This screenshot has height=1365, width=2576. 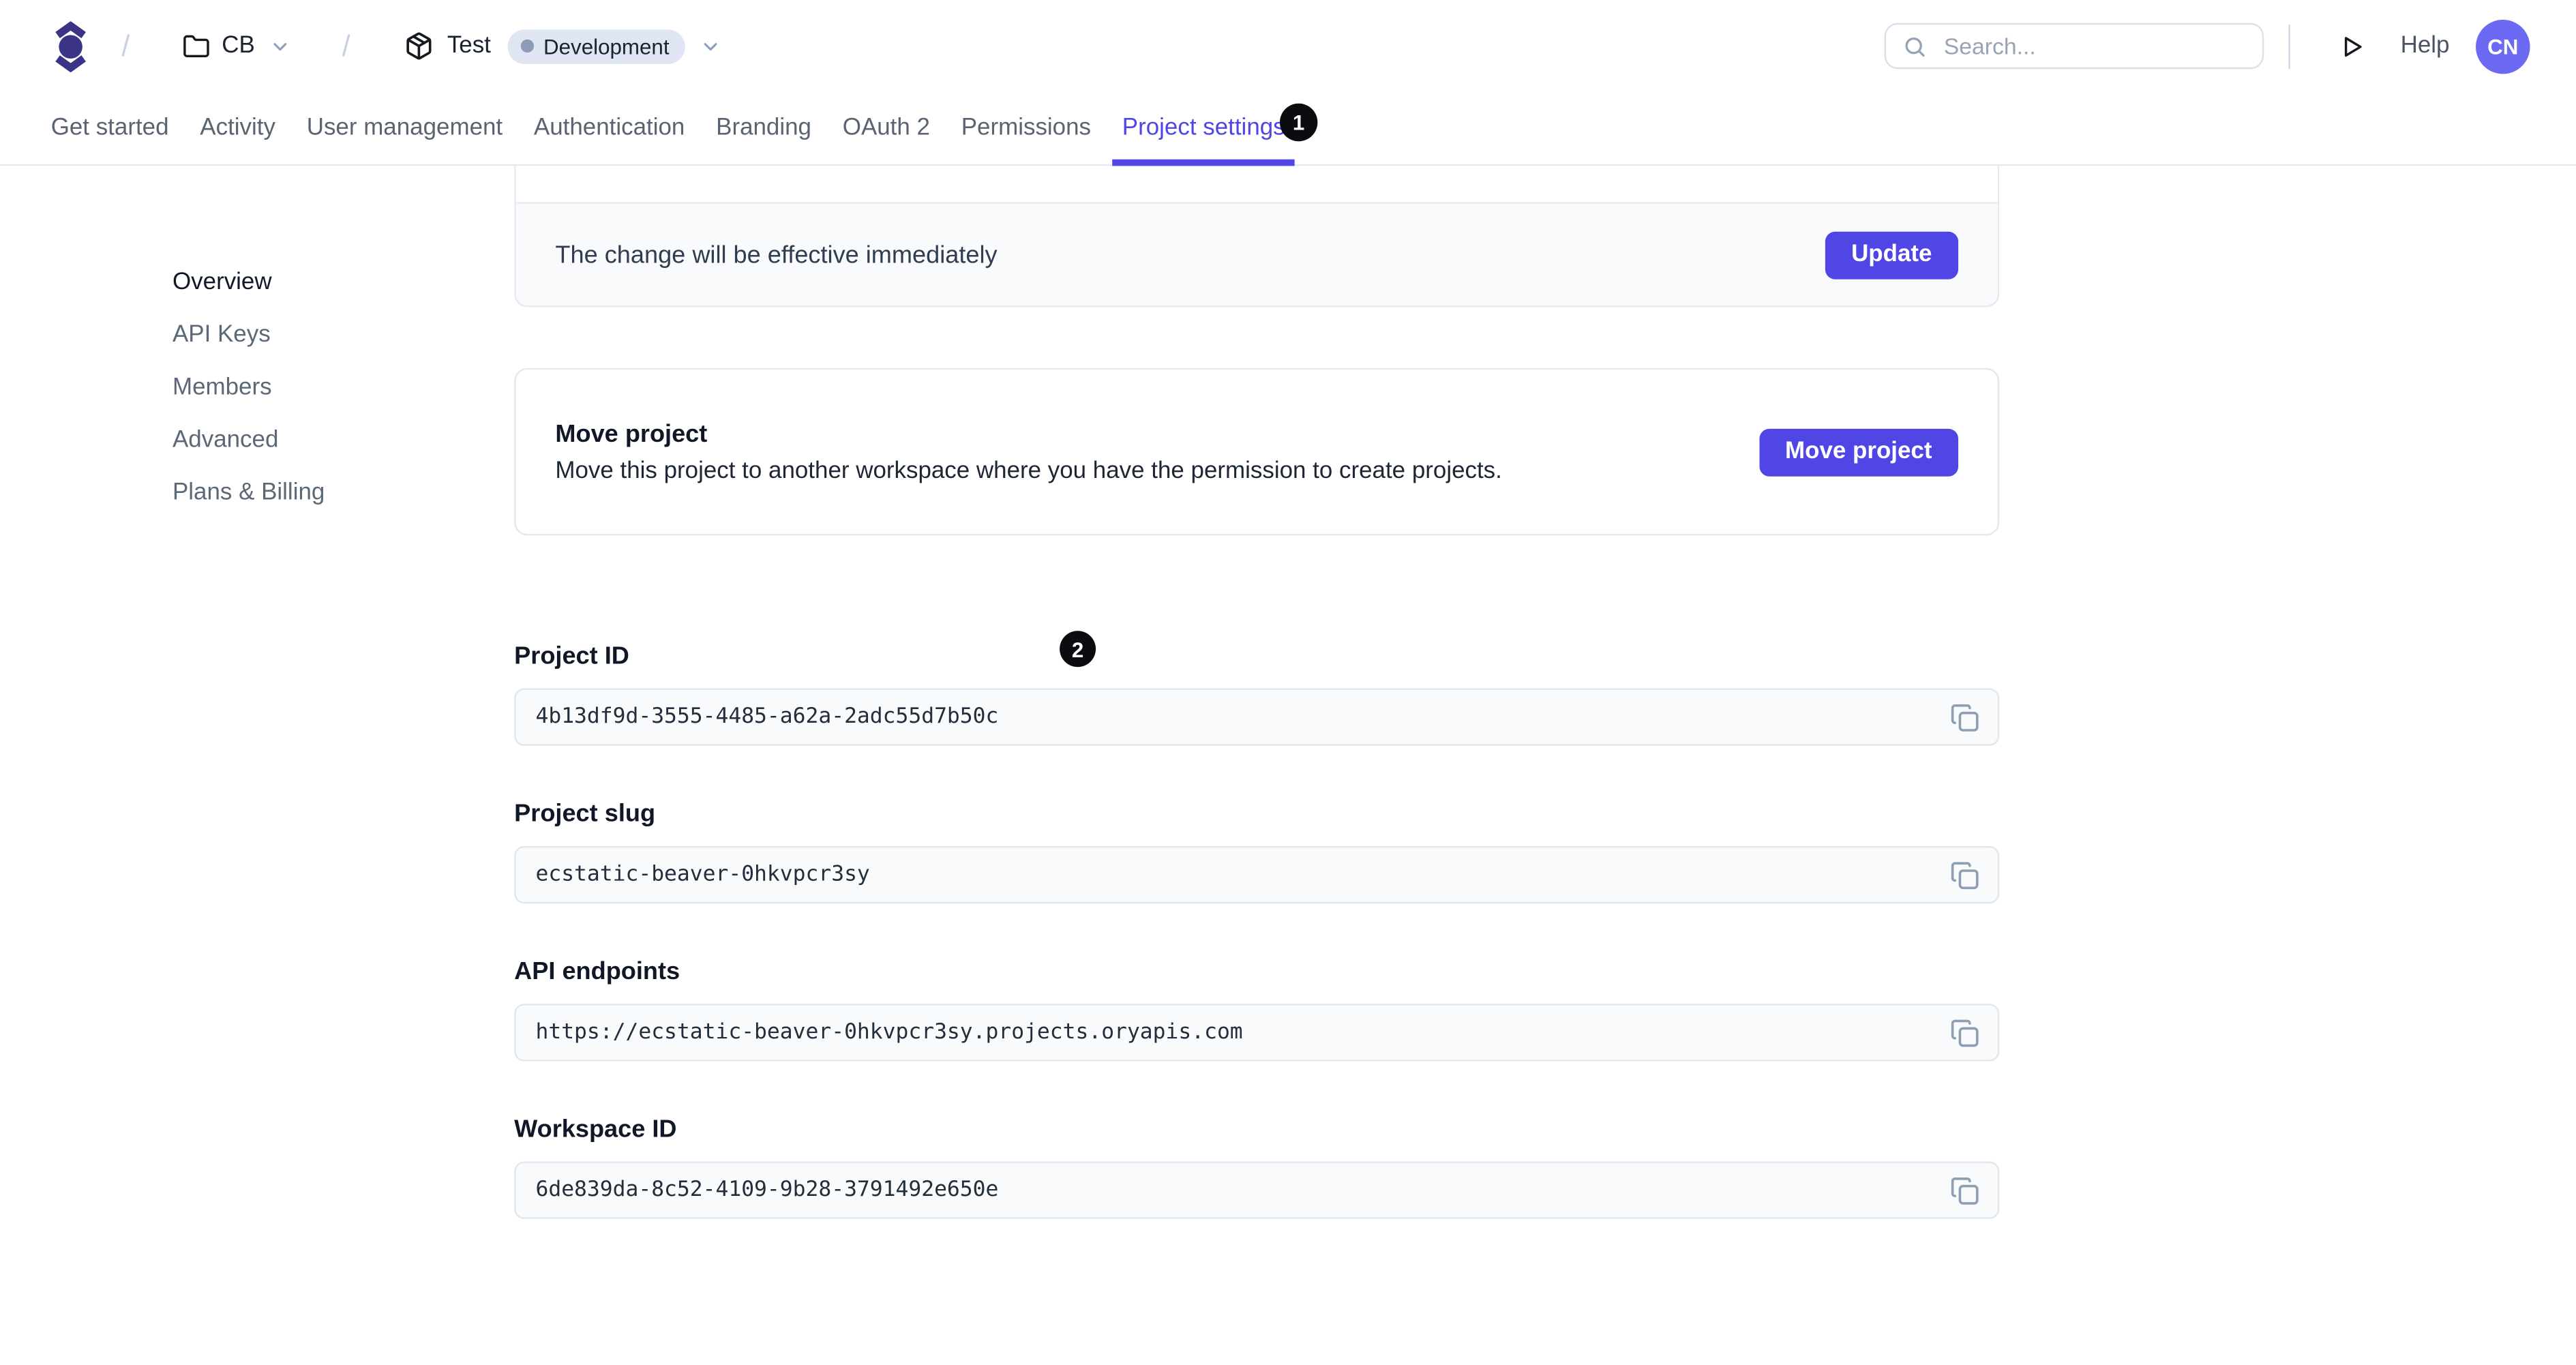 What do you see at coordinates (527, 46) in the screenshot?
I see `environment-dot-icon` at bounding box center [527, 46].